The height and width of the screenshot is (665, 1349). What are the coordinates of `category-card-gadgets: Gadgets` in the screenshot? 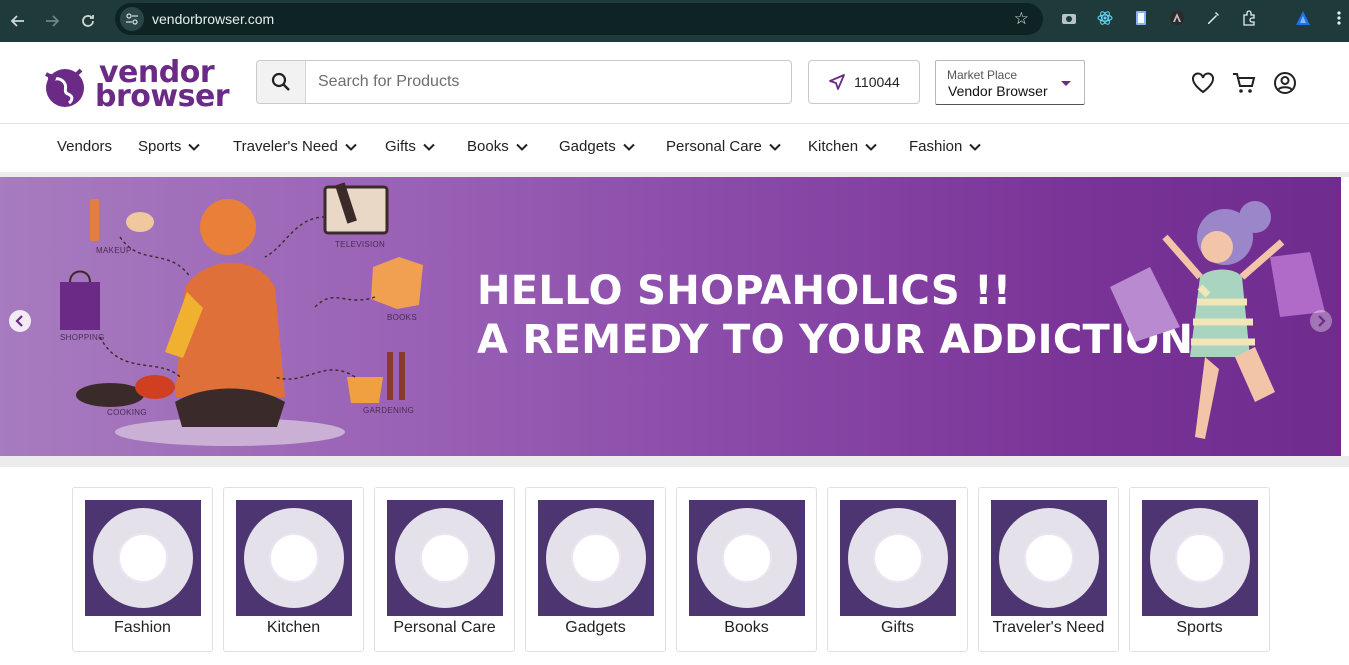 It's located at (595, 569).